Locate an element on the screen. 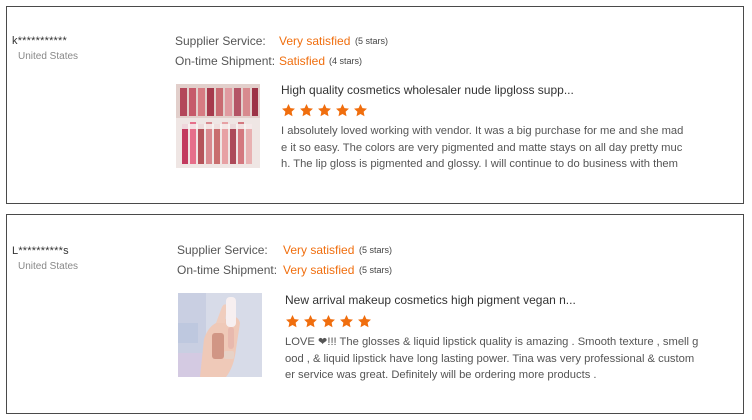  shipment-value: Satisfied is located at coordinates (302, 61).